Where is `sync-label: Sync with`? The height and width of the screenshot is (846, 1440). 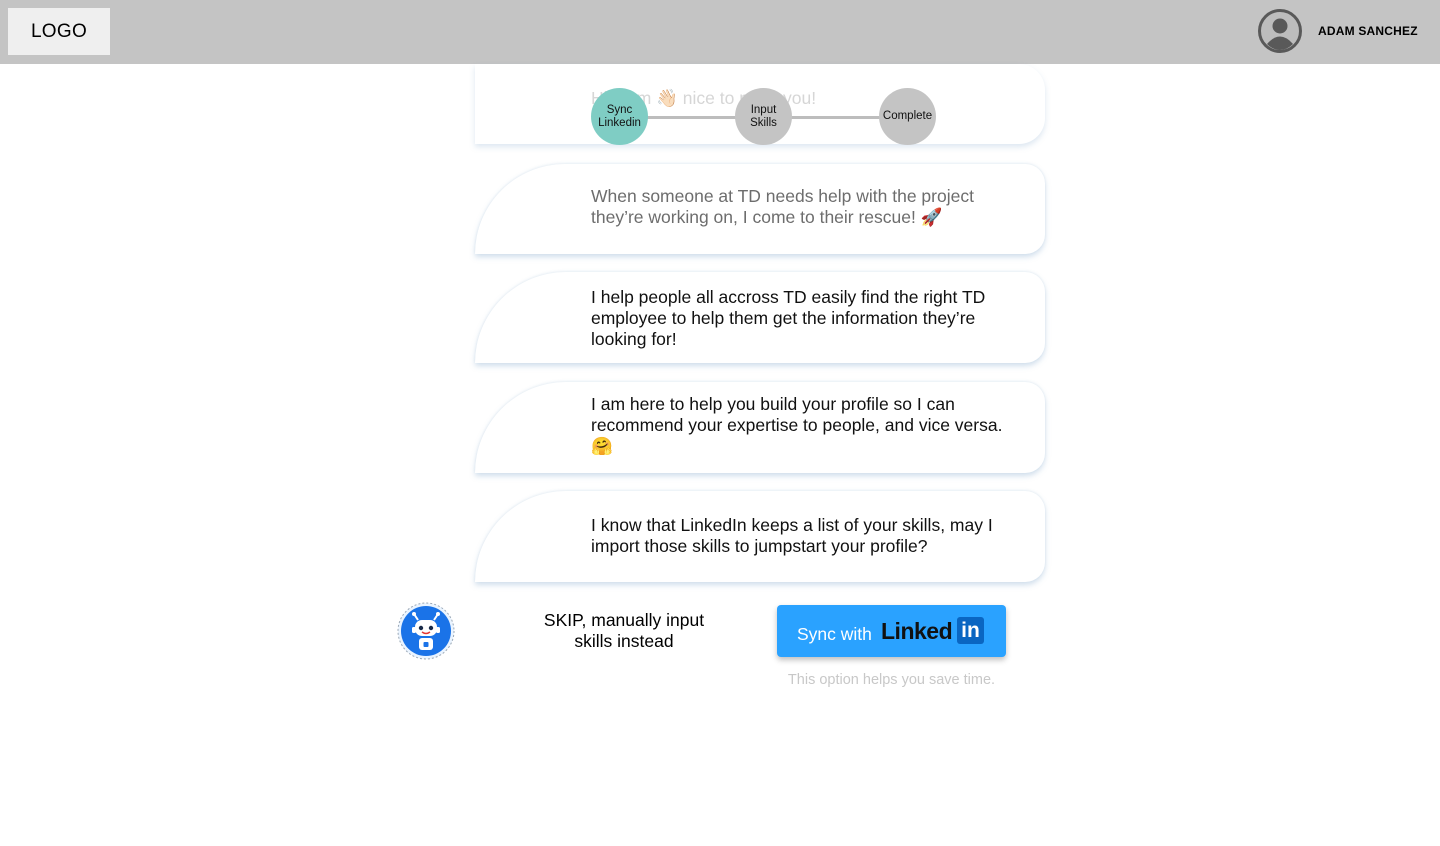
sync-label: Sync with is located at coordinates (834, 634).